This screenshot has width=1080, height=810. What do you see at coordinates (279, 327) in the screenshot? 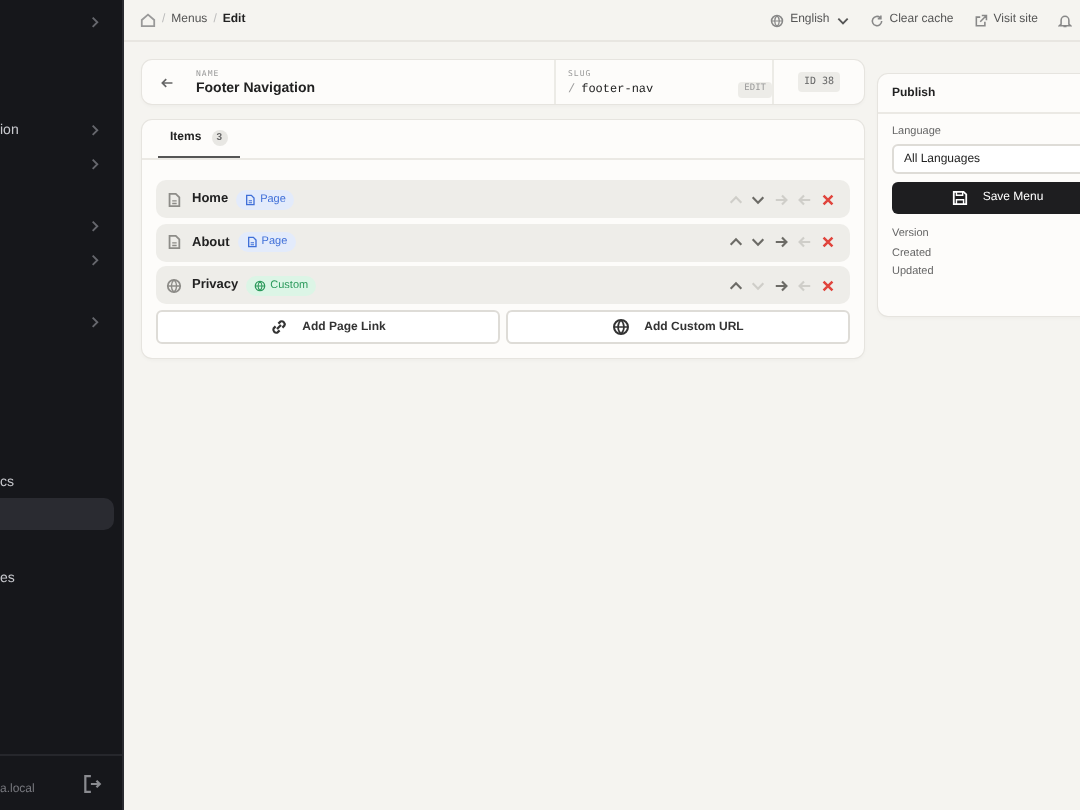
I see `link-icon` at bounding box center [279, 327].